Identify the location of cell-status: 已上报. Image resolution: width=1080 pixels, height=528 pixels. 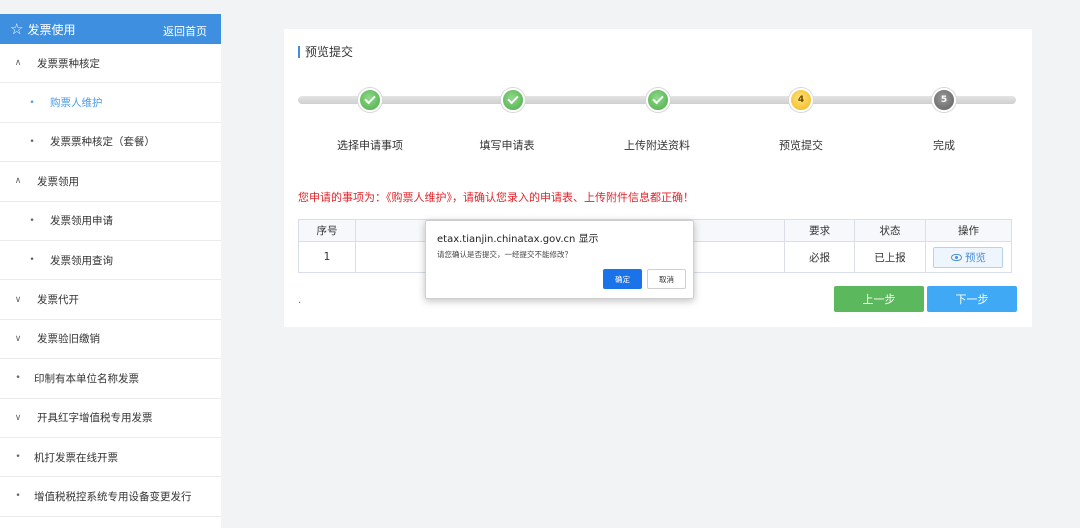
(890, 257).